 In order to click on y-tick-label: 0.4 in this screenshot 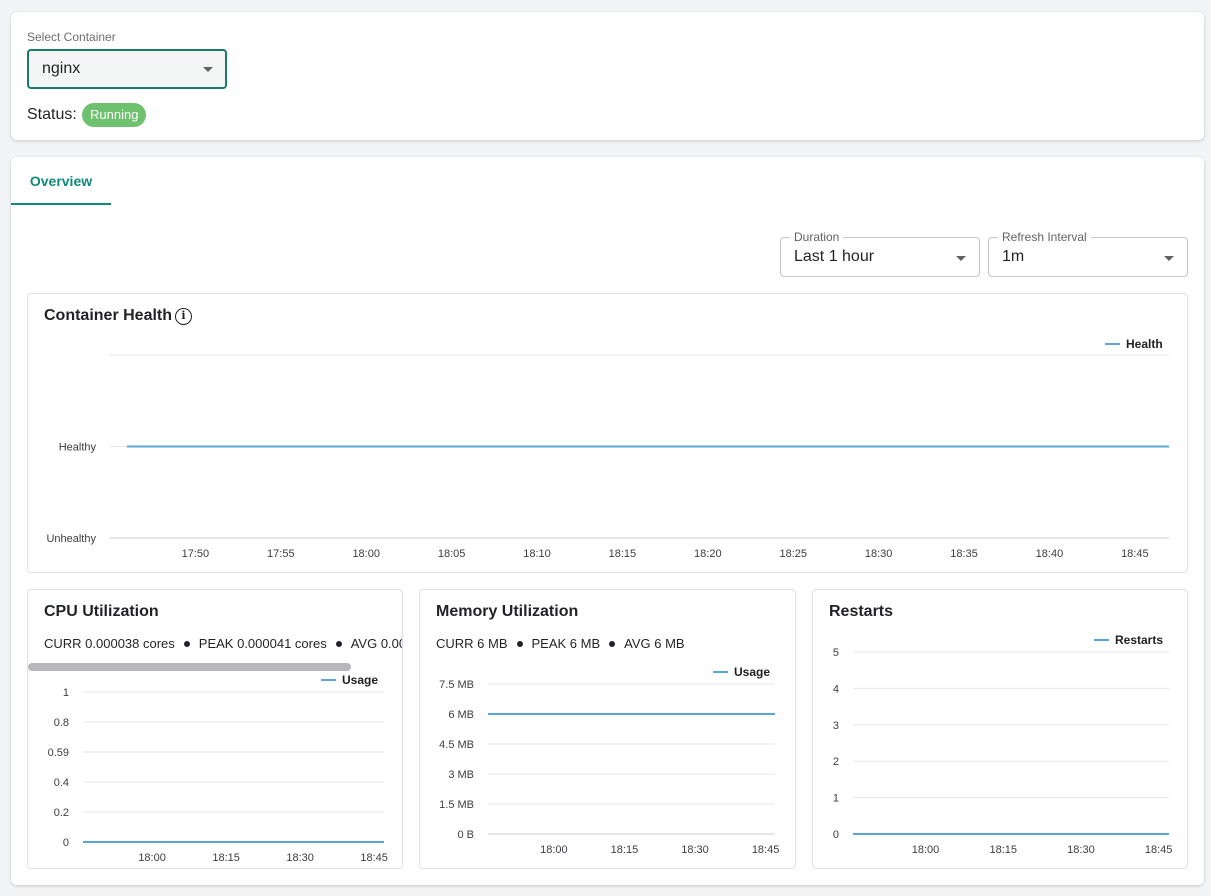, I will do `click(61, 783)`.